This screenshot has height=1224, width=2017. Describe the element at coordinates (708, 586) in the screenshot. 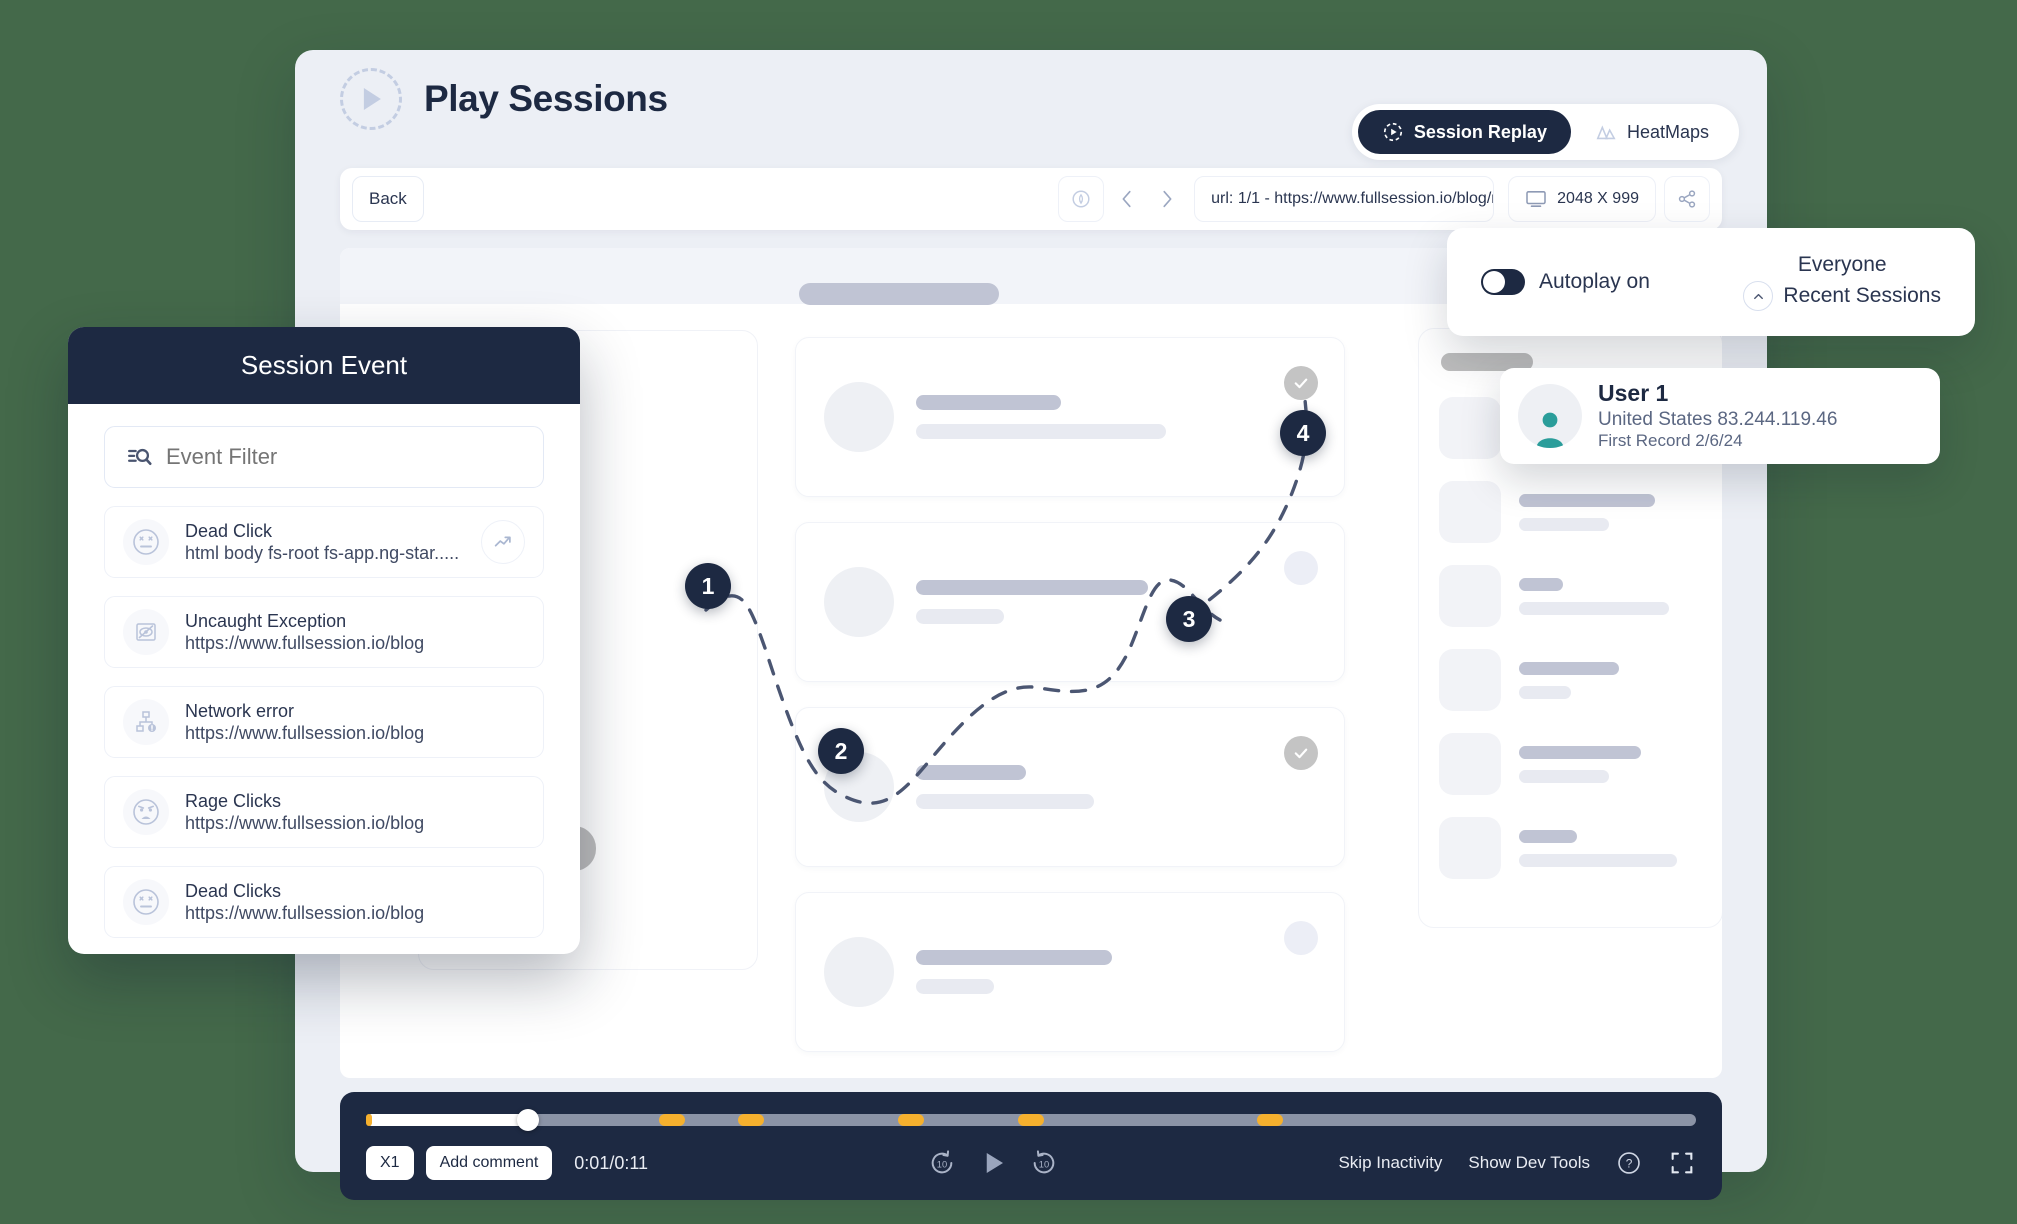

I see `journey-marker-1: 1` at that location.